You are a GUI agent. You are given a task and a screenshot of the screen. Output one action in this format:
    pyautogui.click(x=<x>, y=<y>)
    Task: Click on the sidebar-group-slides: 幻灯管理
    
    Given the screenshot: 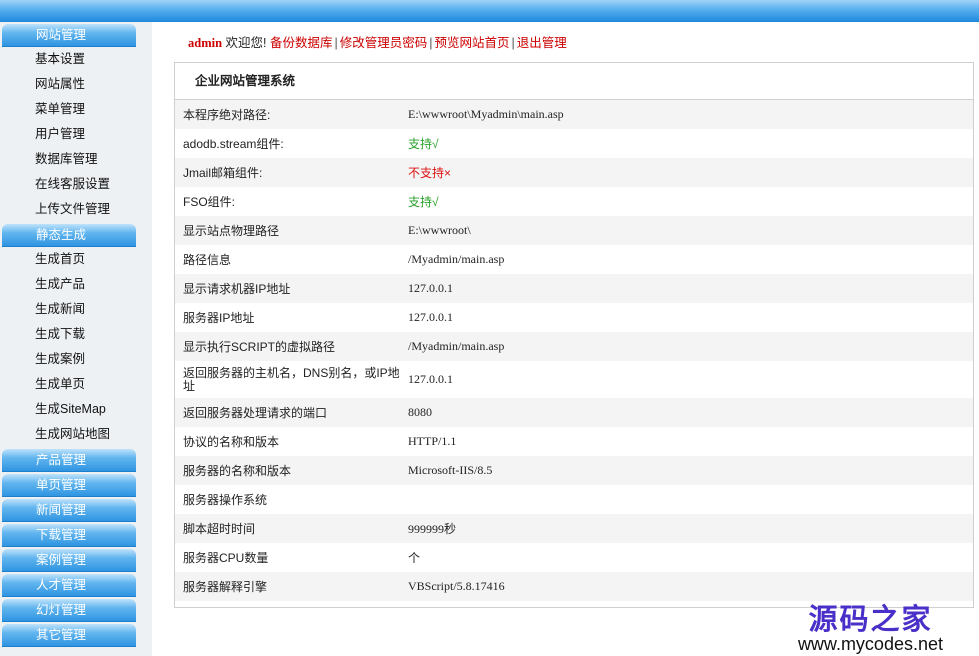 What is the action you would take?
    pyautogui.click(x=69, y=610)
    